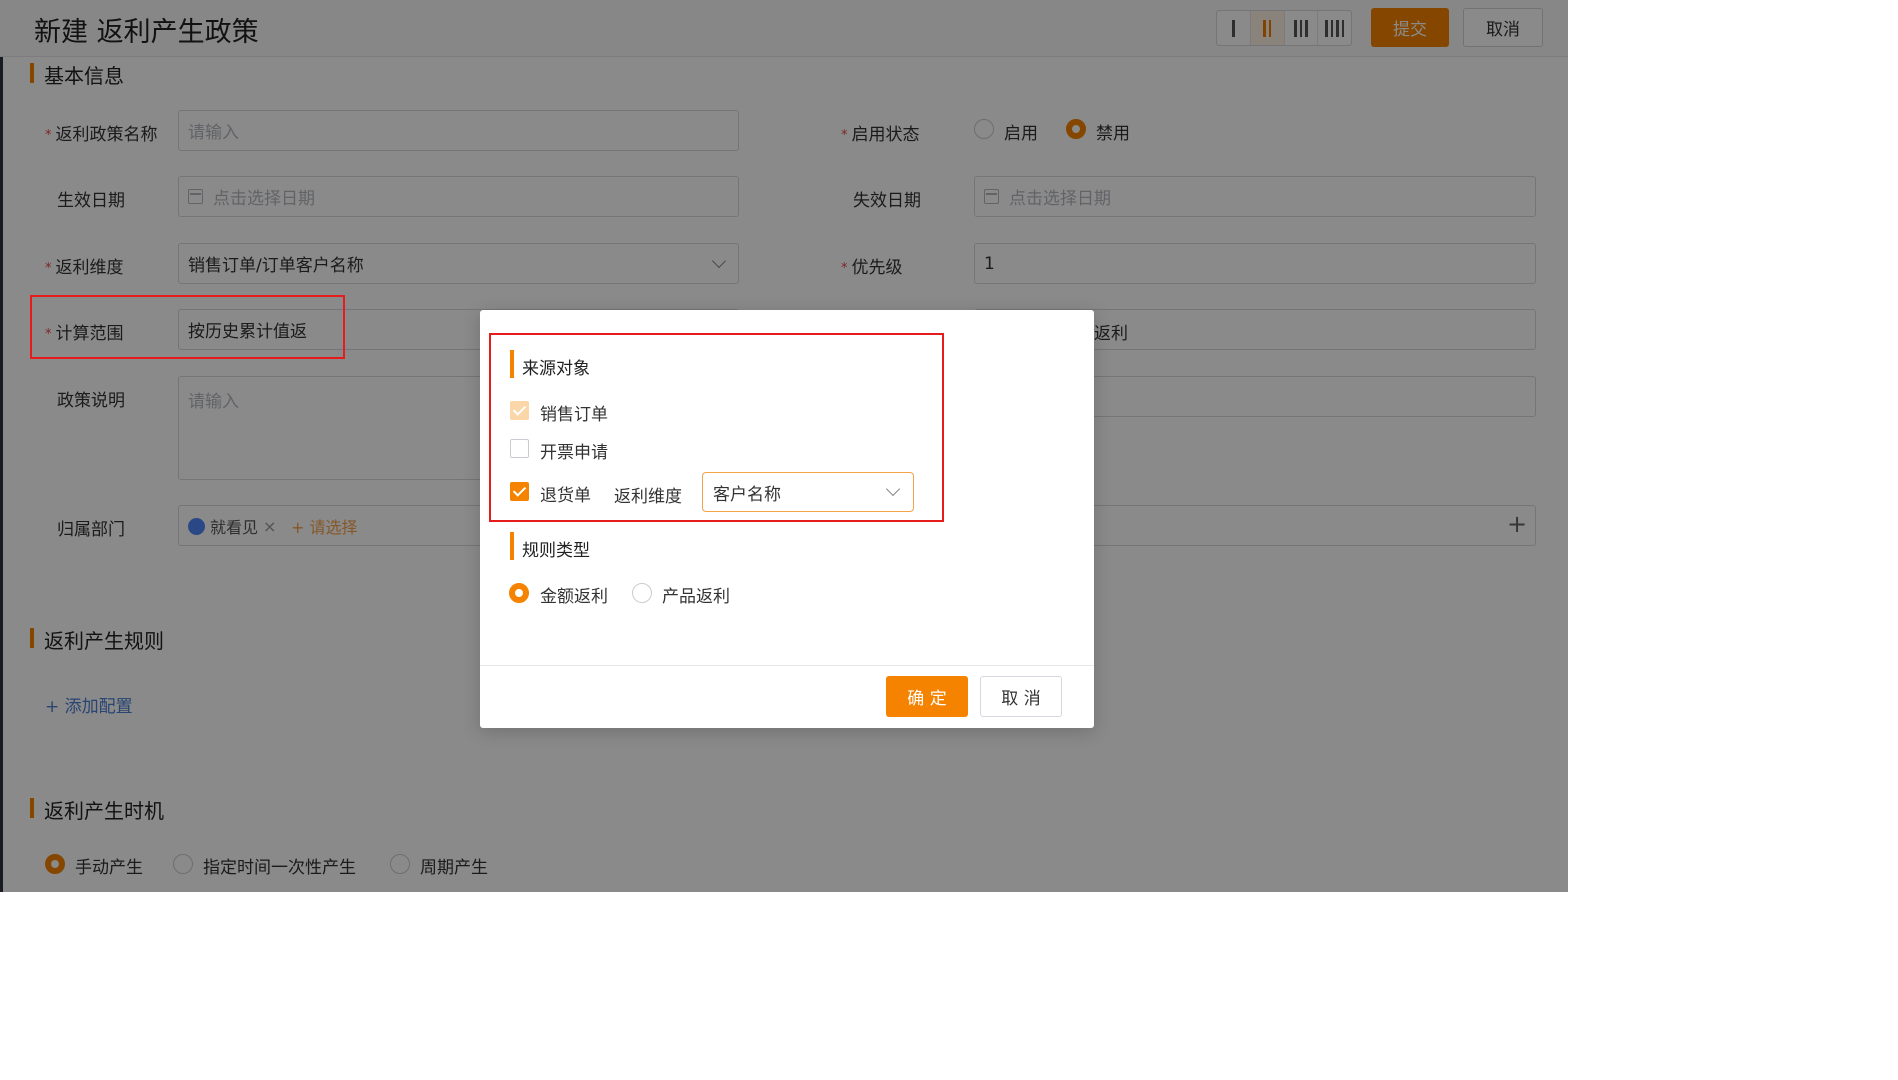 This screenshot has width=1898, height=1080. What do you see at coordinates (550, 546) in the screenshot?
I see `rule-type-title: 规则类型` at bounding box center [550, 546].